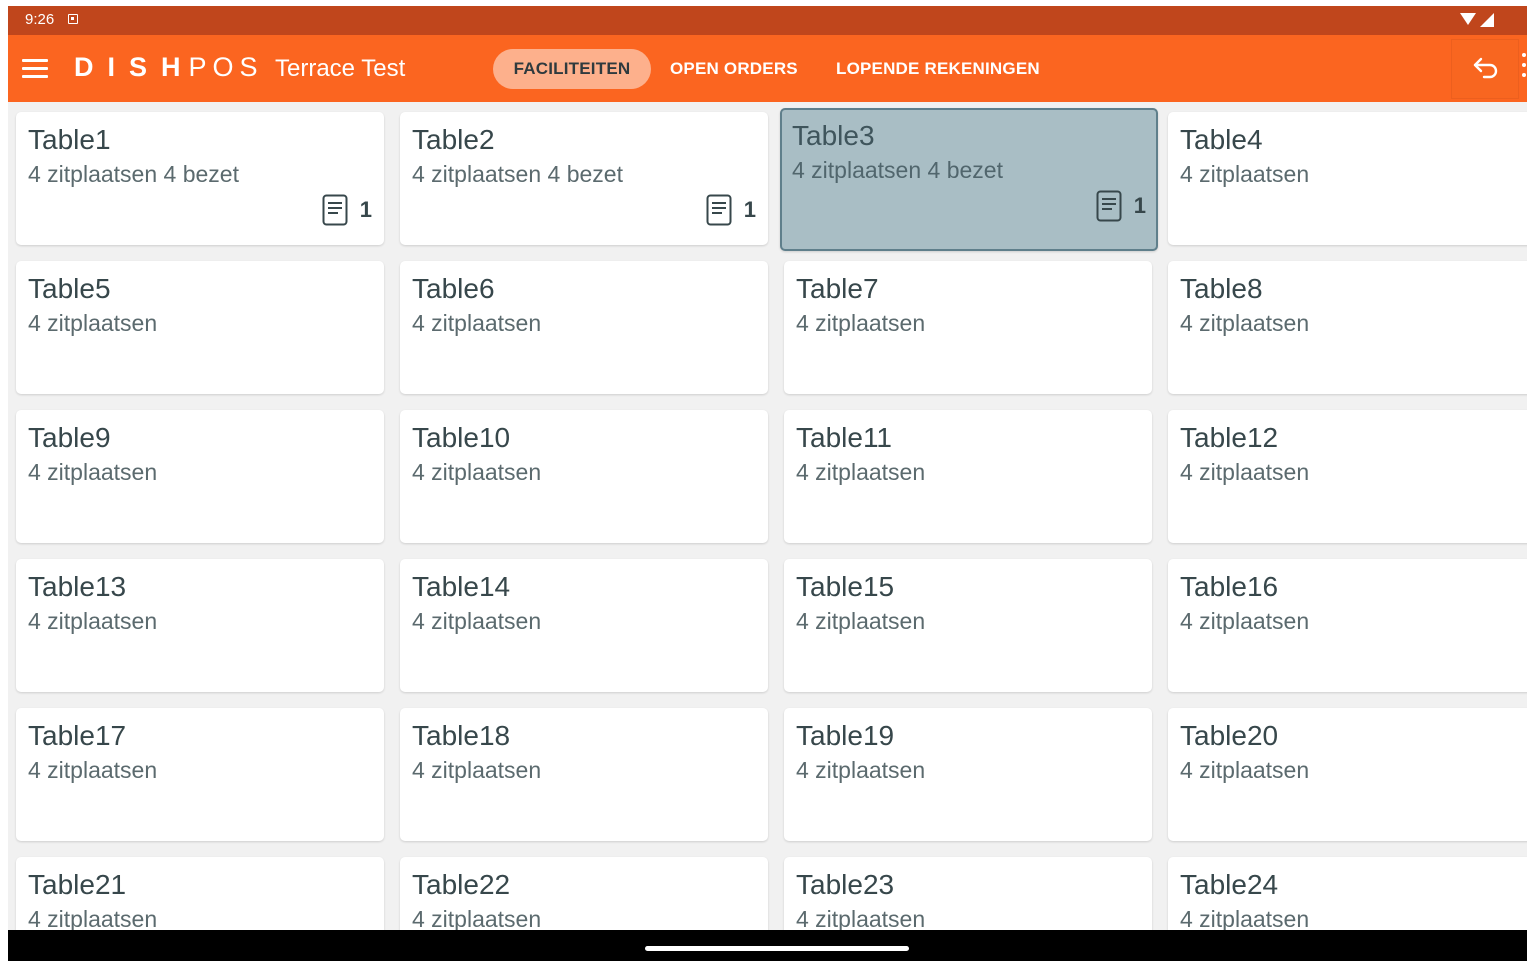 The height and width of the screenshot is (961, 1527). I want to click on logo-dish-text: DISH, so click(134, 67).